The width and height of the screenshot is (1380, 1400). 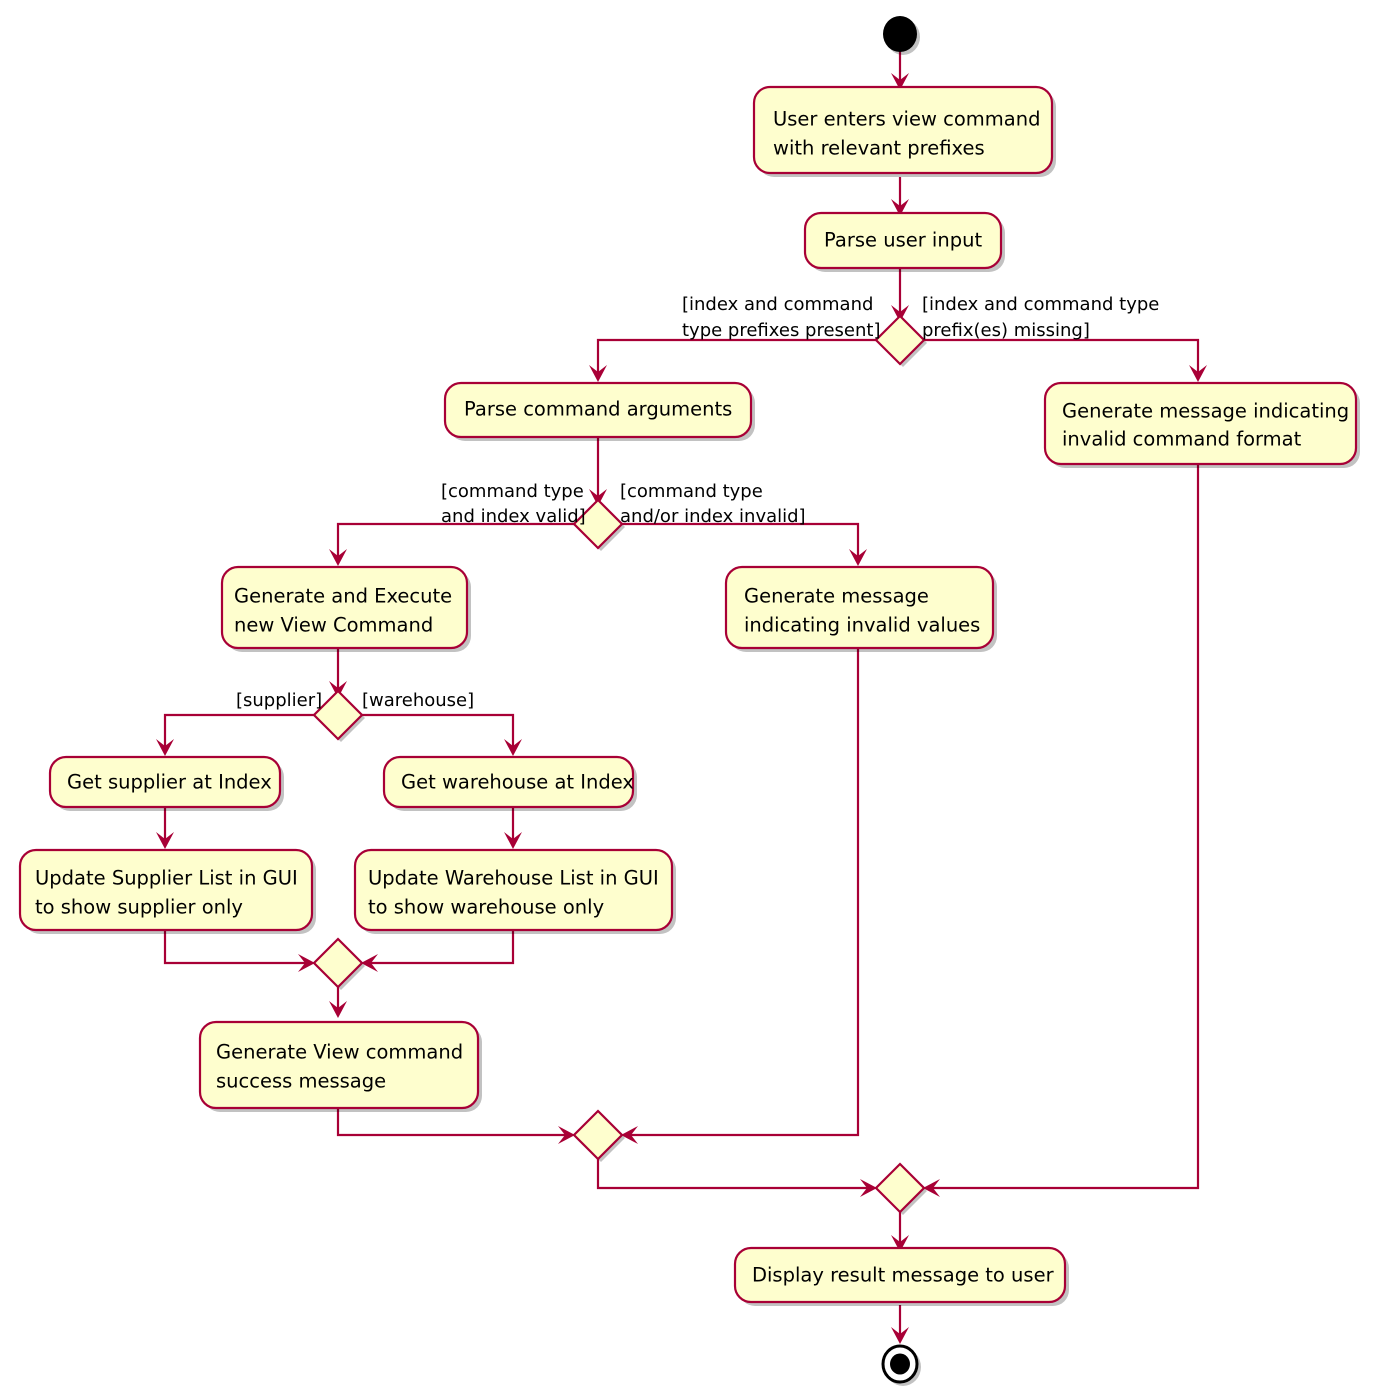 What do you see at coordinates (455, 542) in the screenshot?
I see `flow-d2-left-to-a5` at bounding box center [455, 542].